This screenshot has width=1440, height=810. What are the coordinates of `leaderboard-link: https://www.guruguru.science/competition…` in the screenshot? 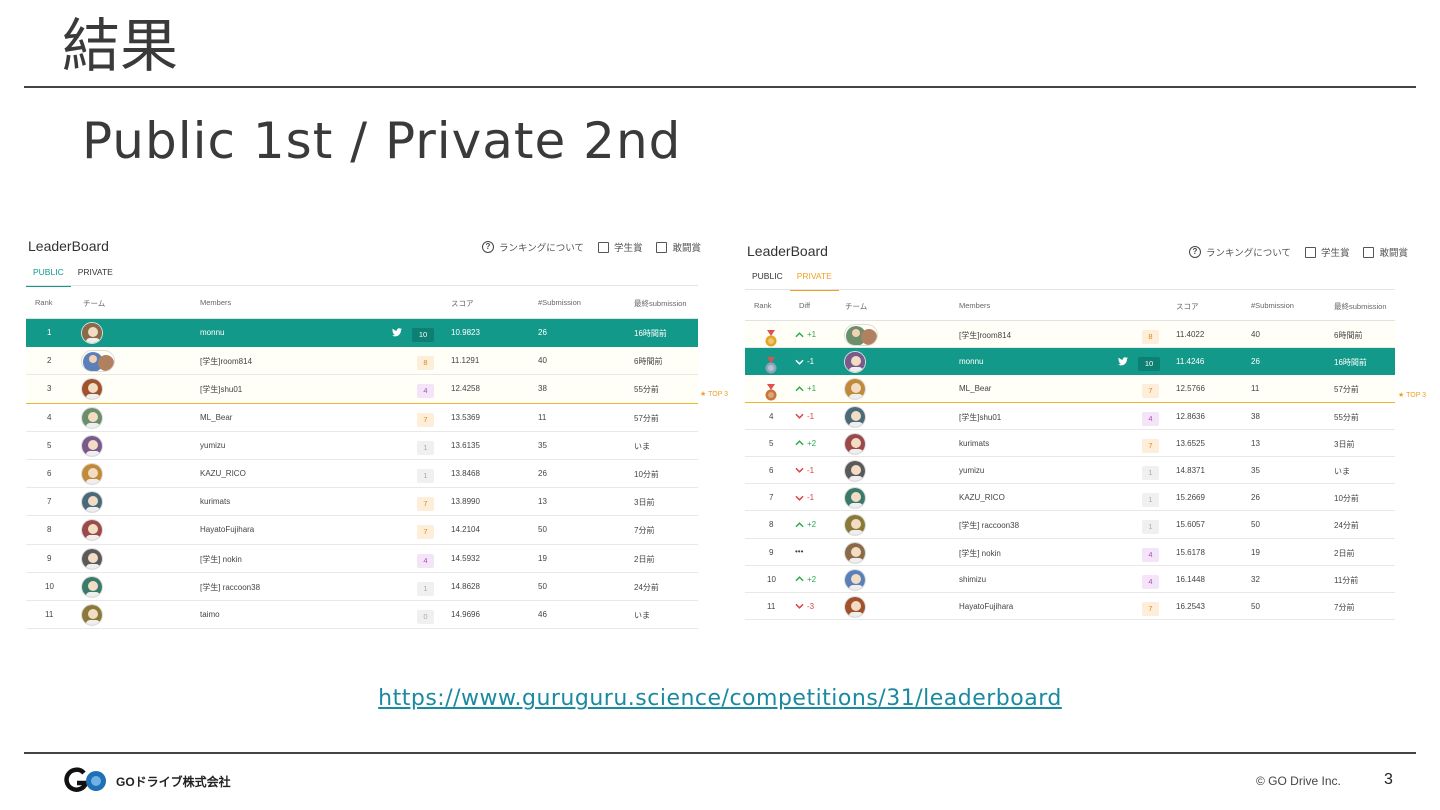 It's located at (720, 698).